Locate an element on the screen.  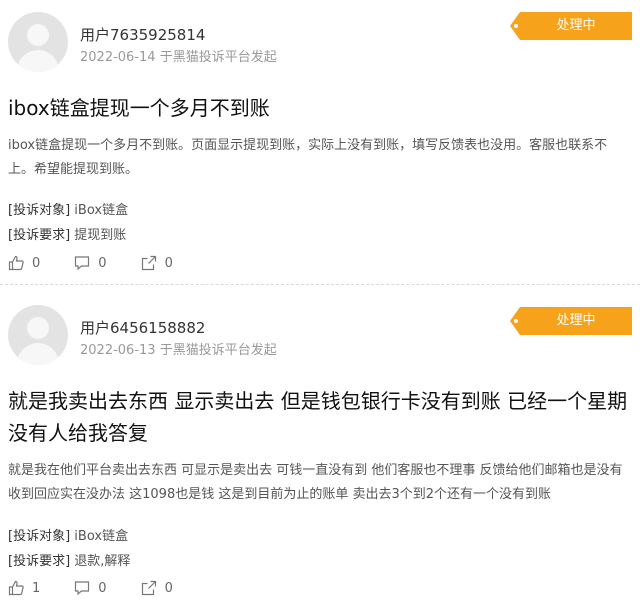
complaint-request: [投诉要求] 退款,解释 is located at coordinates (69, 559).